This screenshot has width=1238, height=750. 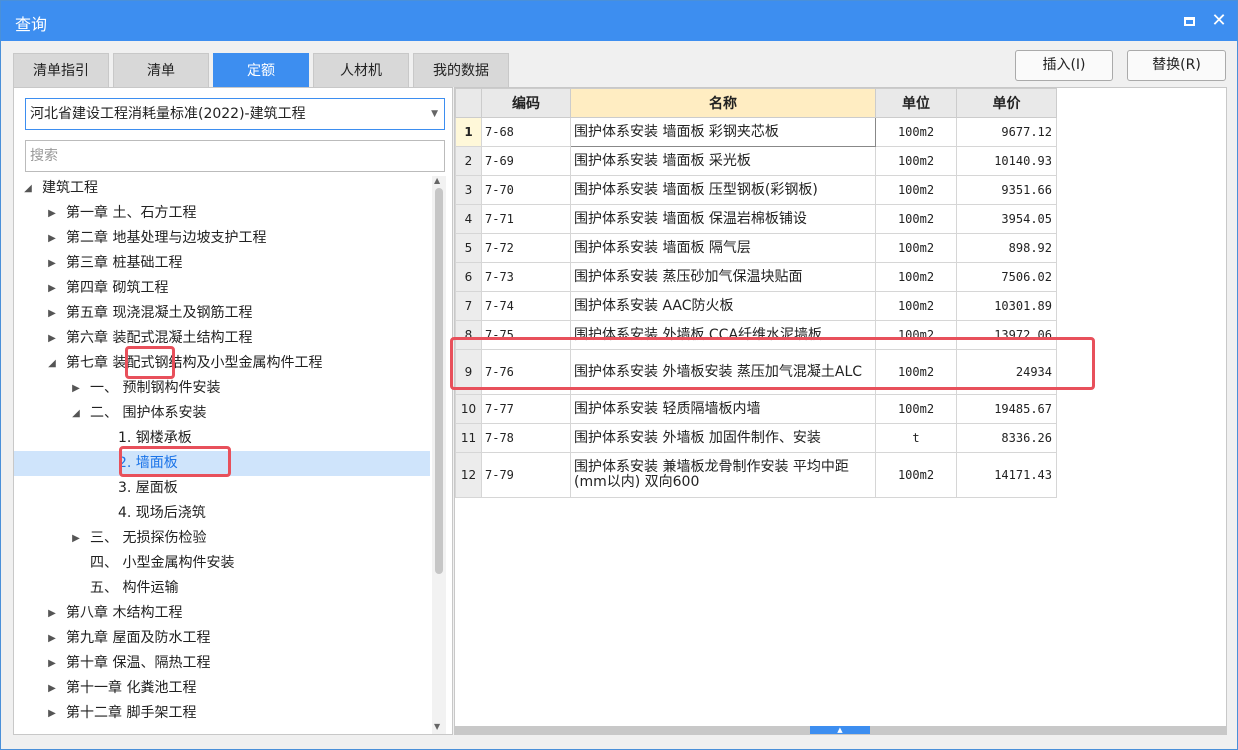 What do you see at coordinates (222, 288) in the screenshot?
I see `tree-item: ▶ 第四章 砌筑工程` at bounding box center [222, 288].